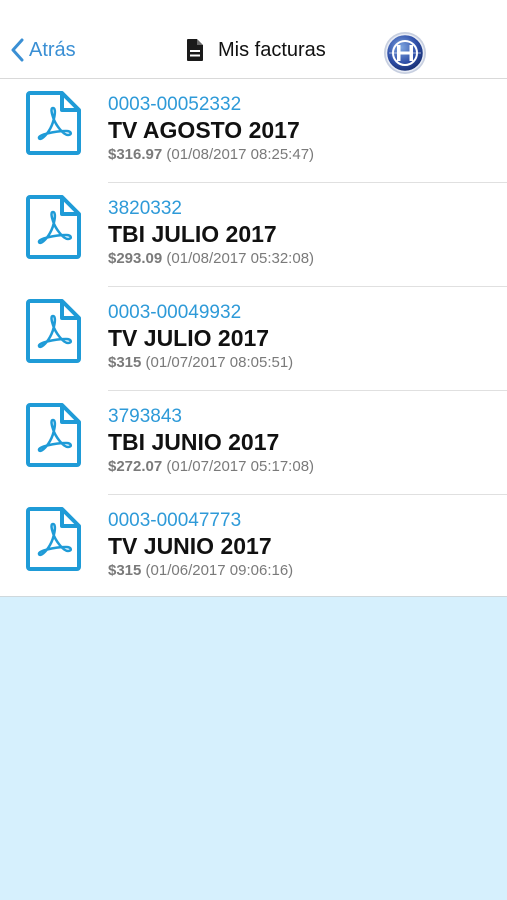  I want to click on invoice-title: TBI JULIO 2017, so click(192, 234).